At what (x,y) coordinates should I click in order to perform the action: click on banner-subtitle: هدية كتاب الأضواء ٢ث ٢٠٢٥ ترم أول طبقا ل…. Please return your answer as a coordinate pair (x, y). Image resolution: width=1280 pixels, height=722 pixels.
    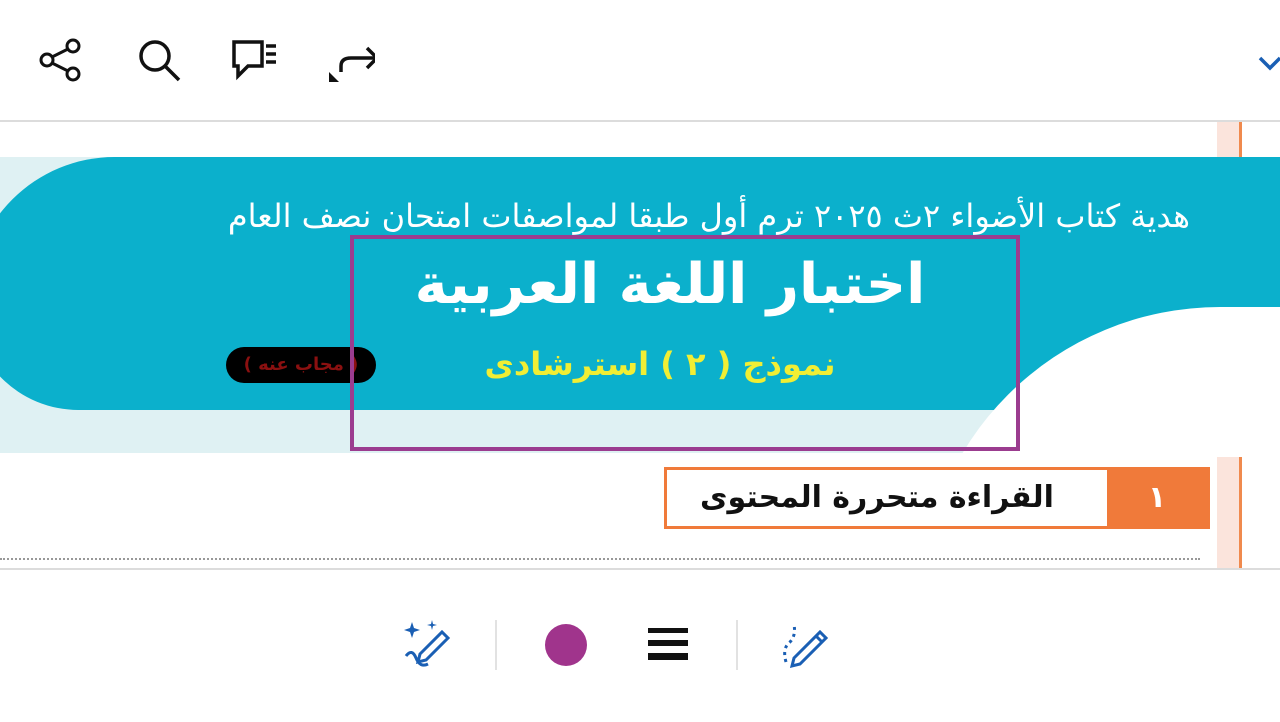
    Looking at the image, I should click on (708, 216).